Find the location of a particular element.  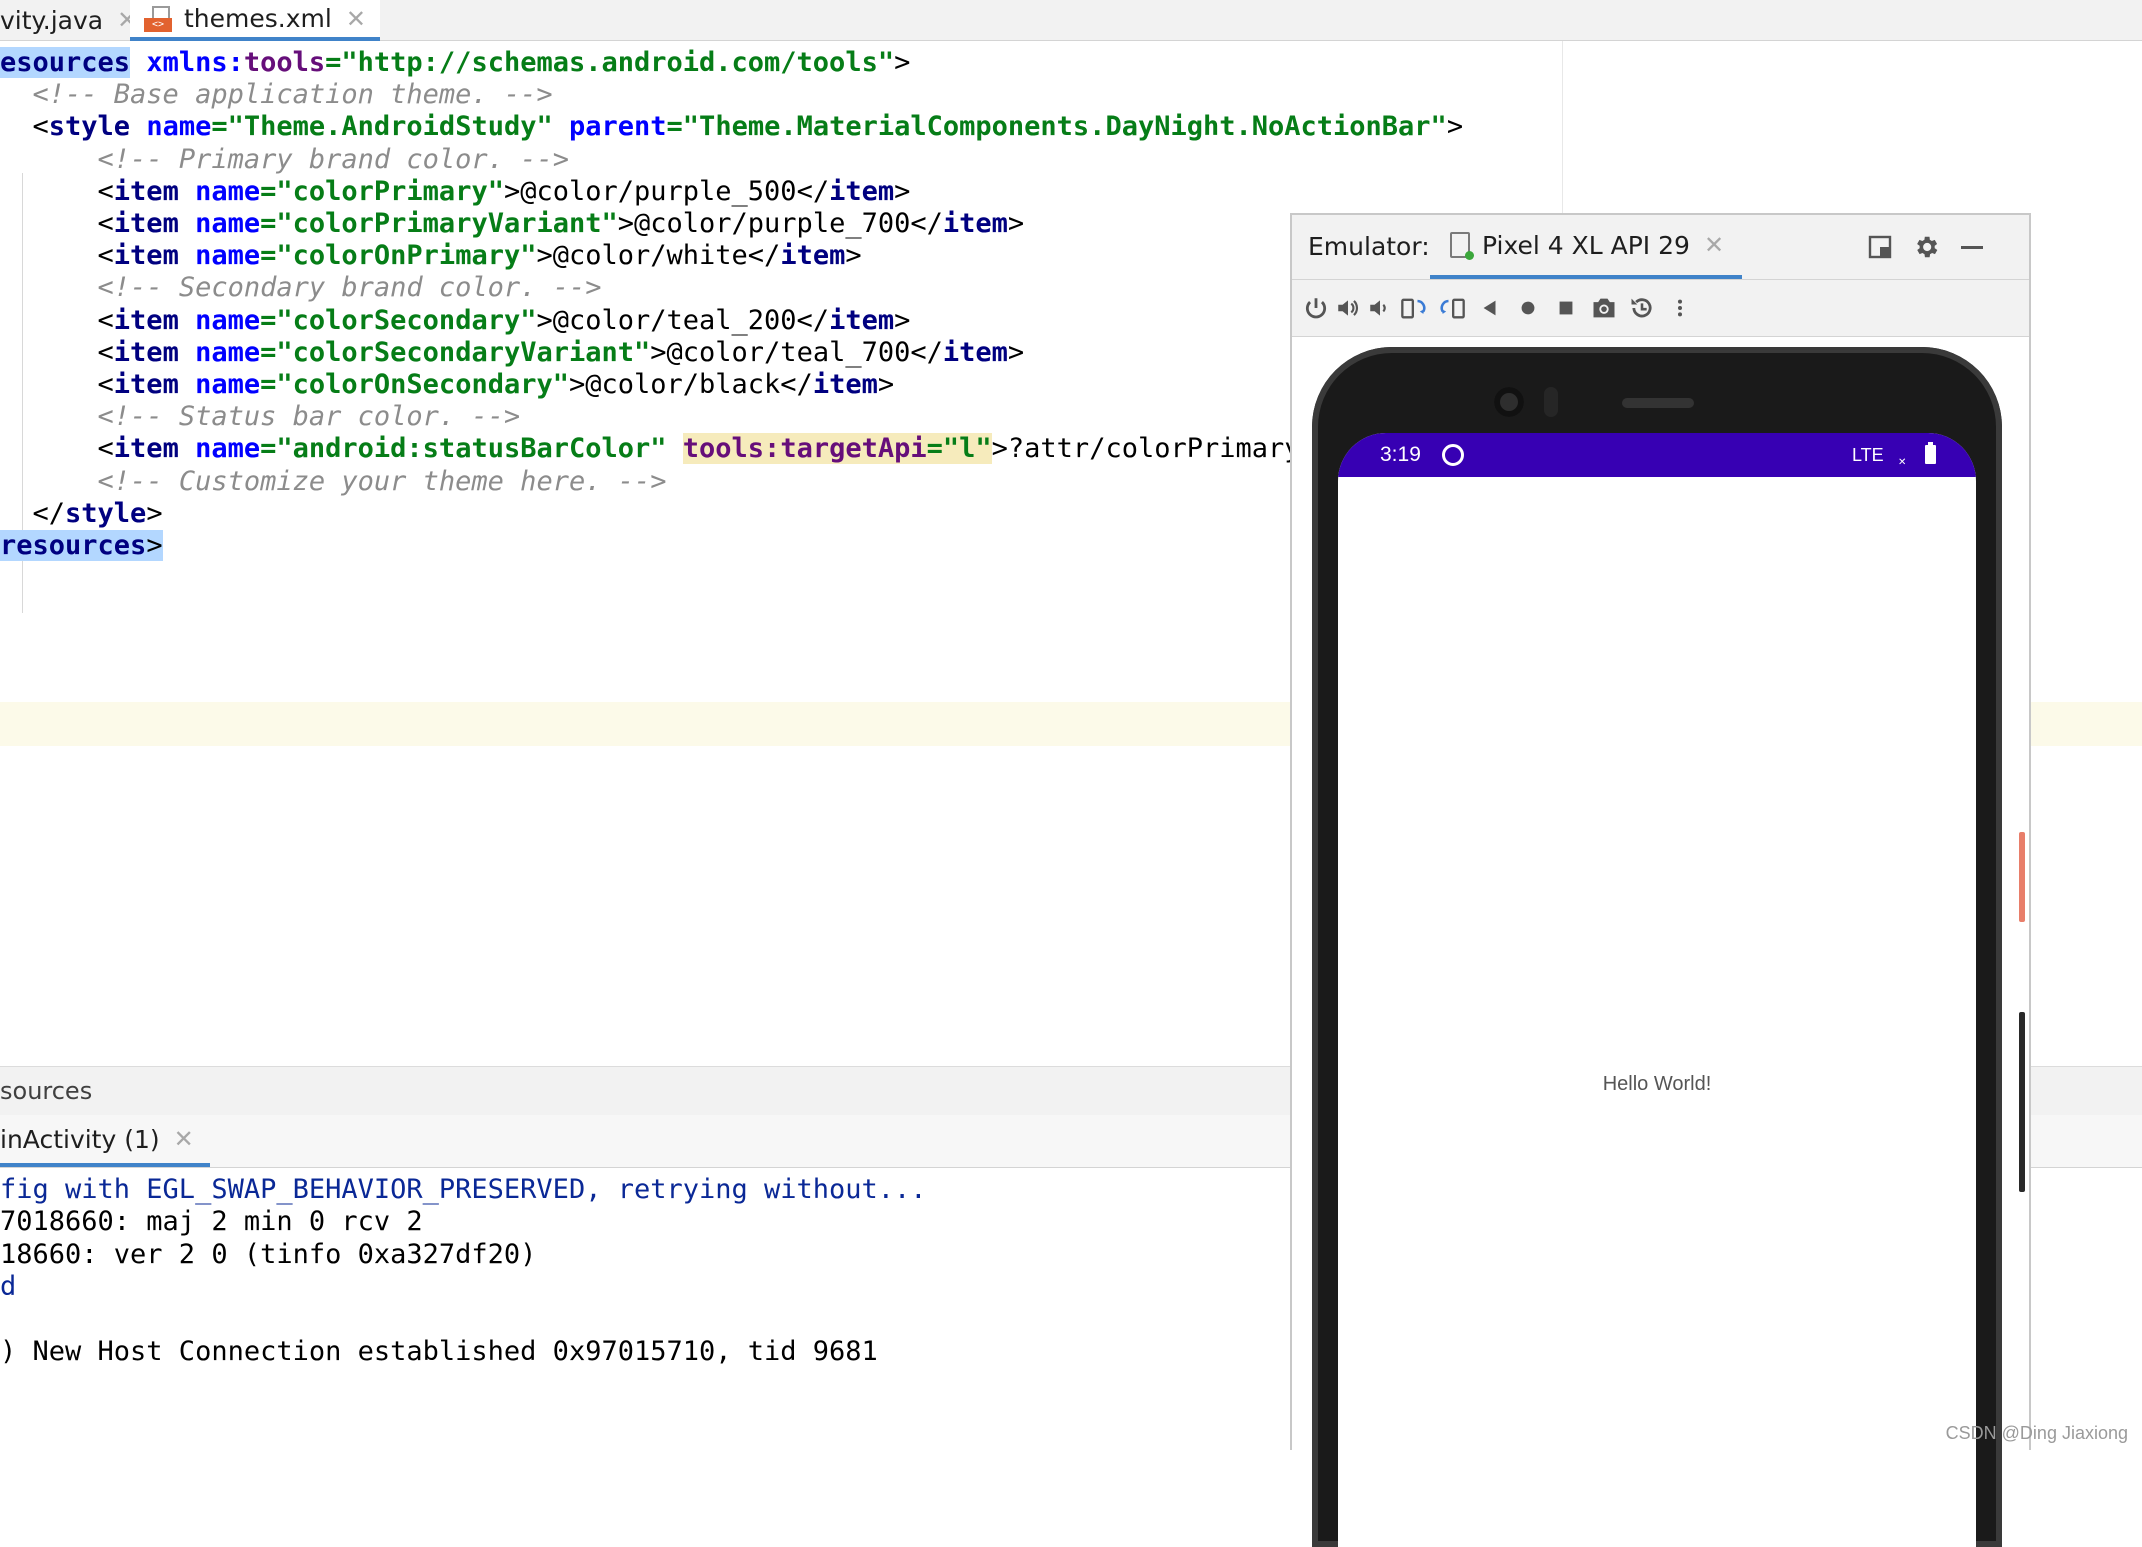

code-line: resources> is located at coordinates (81, 546).